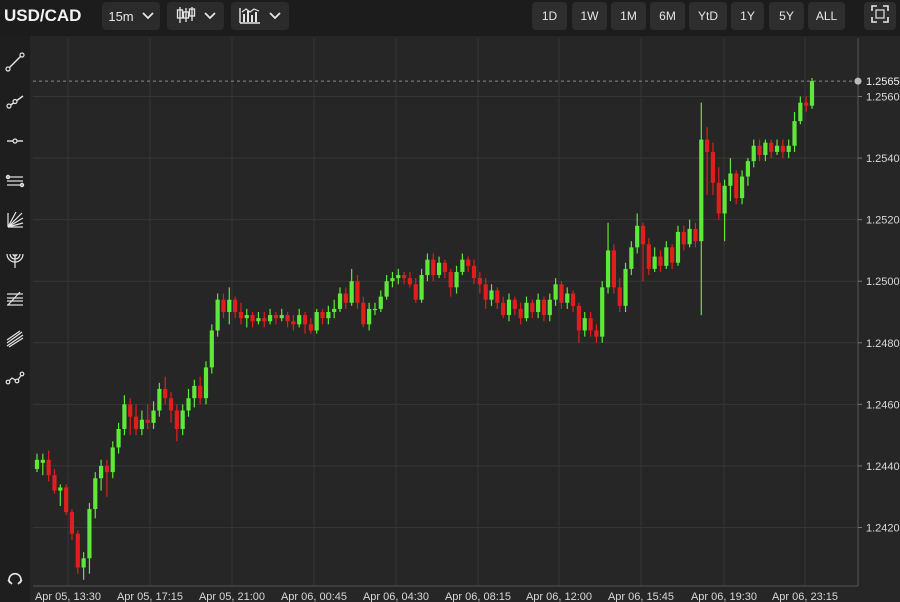  What do you see at coordinates (478, 596) in the screenshot?
I see `x-tick-label: Apr 06, 08:15` at bounding box center [478, 596].